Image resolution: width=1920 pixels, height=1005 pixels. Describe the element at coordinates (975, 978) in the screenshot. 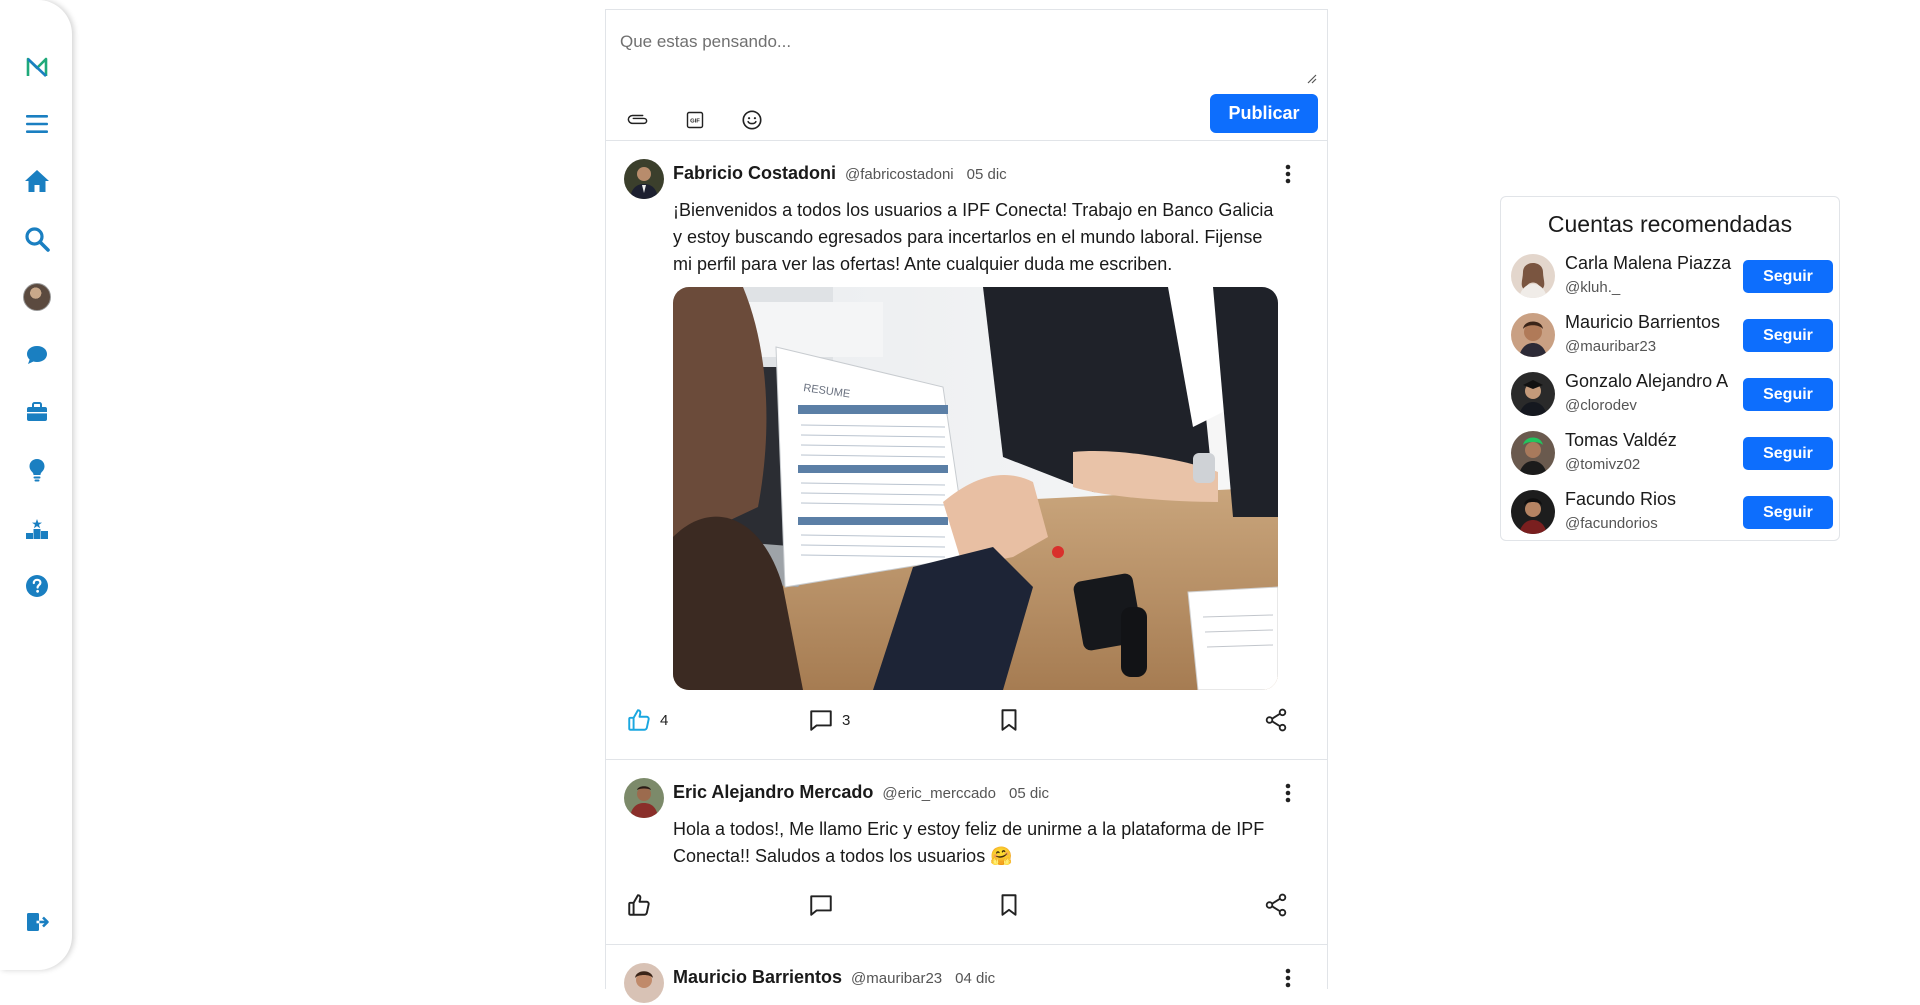

I see `post-date: 04 dic` at that location.